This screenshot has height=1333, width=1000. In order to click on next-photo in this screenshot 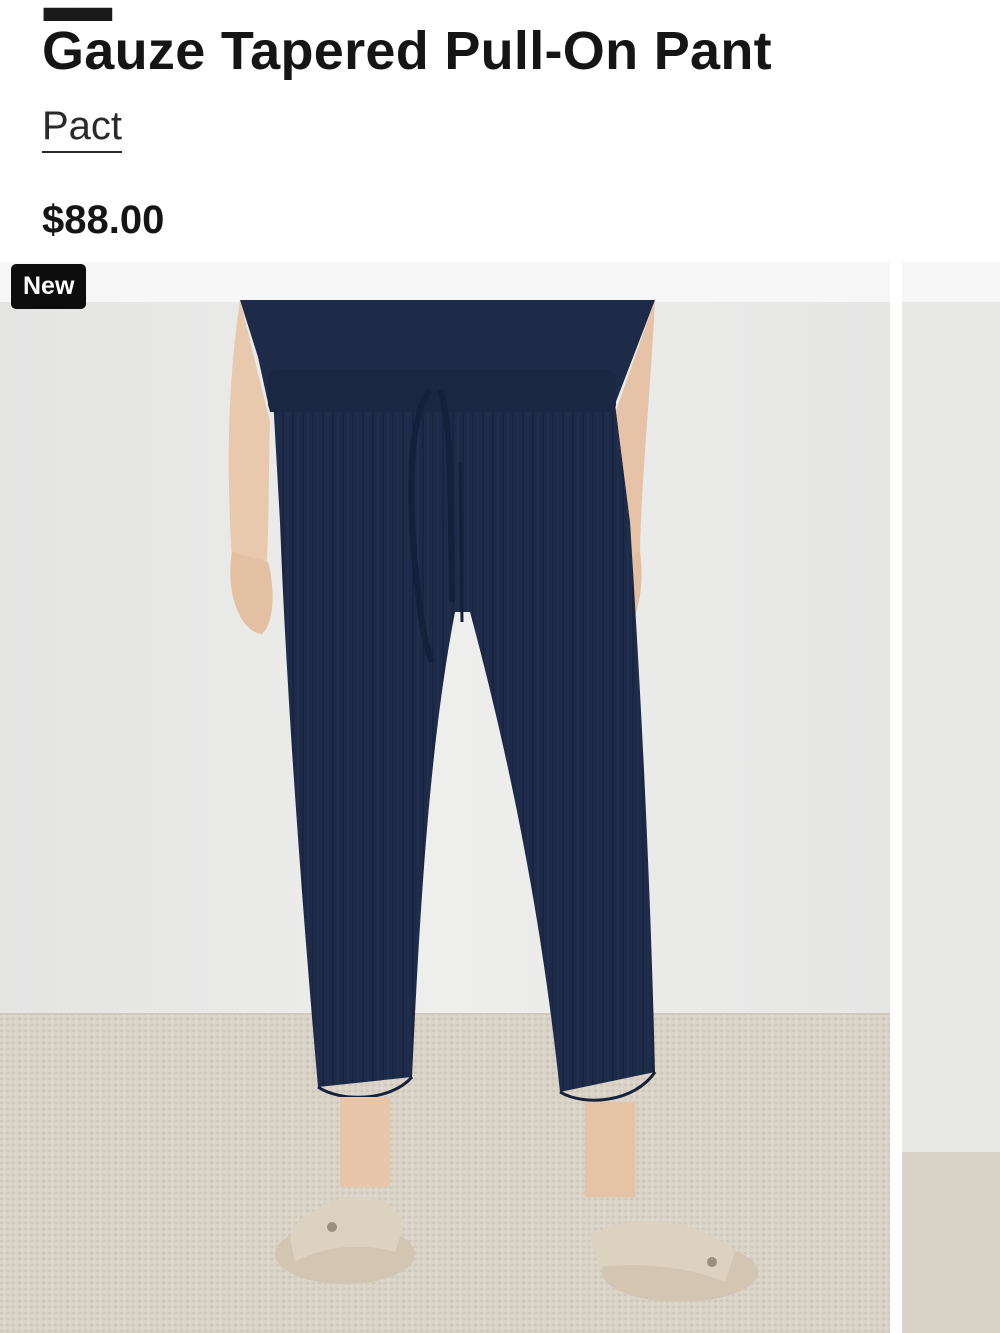, I will do `click(951, 797)`.